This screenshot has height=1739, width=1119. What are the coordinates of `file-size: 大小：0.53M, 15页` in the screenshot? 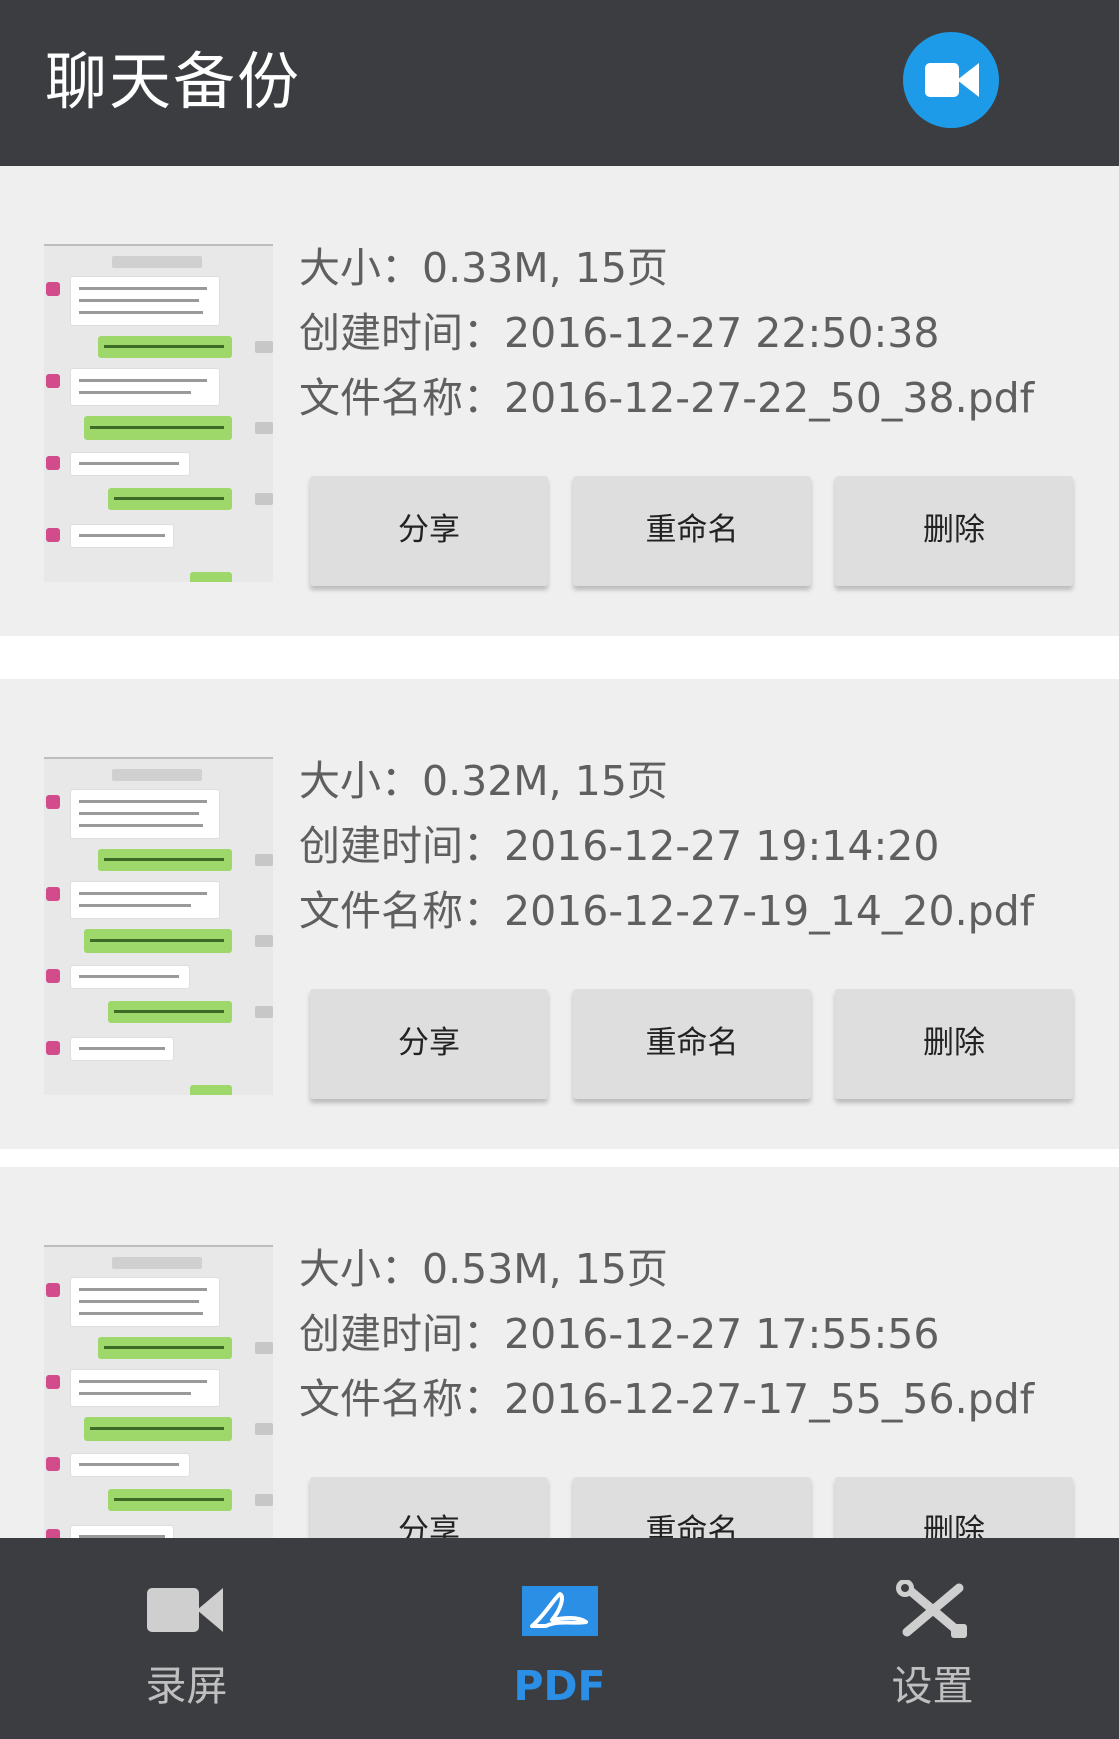 It's located at (483, 1269).